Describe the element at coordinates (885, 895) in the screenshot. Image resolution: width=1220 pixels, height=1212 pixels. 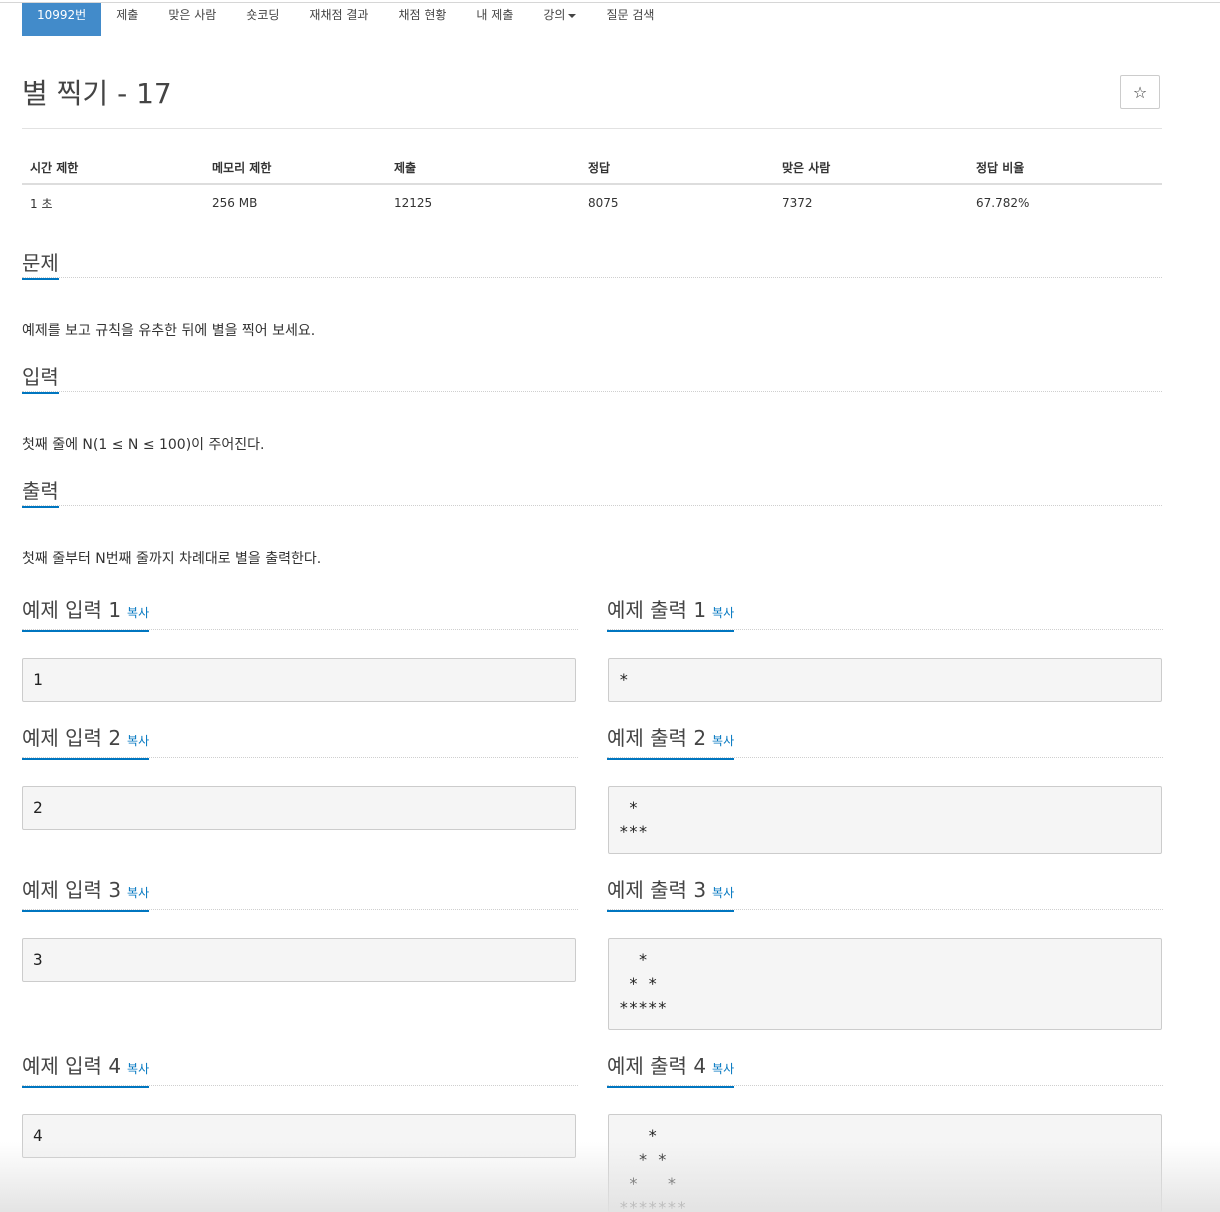
I see `sample-output-header: 예제 출력 3 복사` at that location.